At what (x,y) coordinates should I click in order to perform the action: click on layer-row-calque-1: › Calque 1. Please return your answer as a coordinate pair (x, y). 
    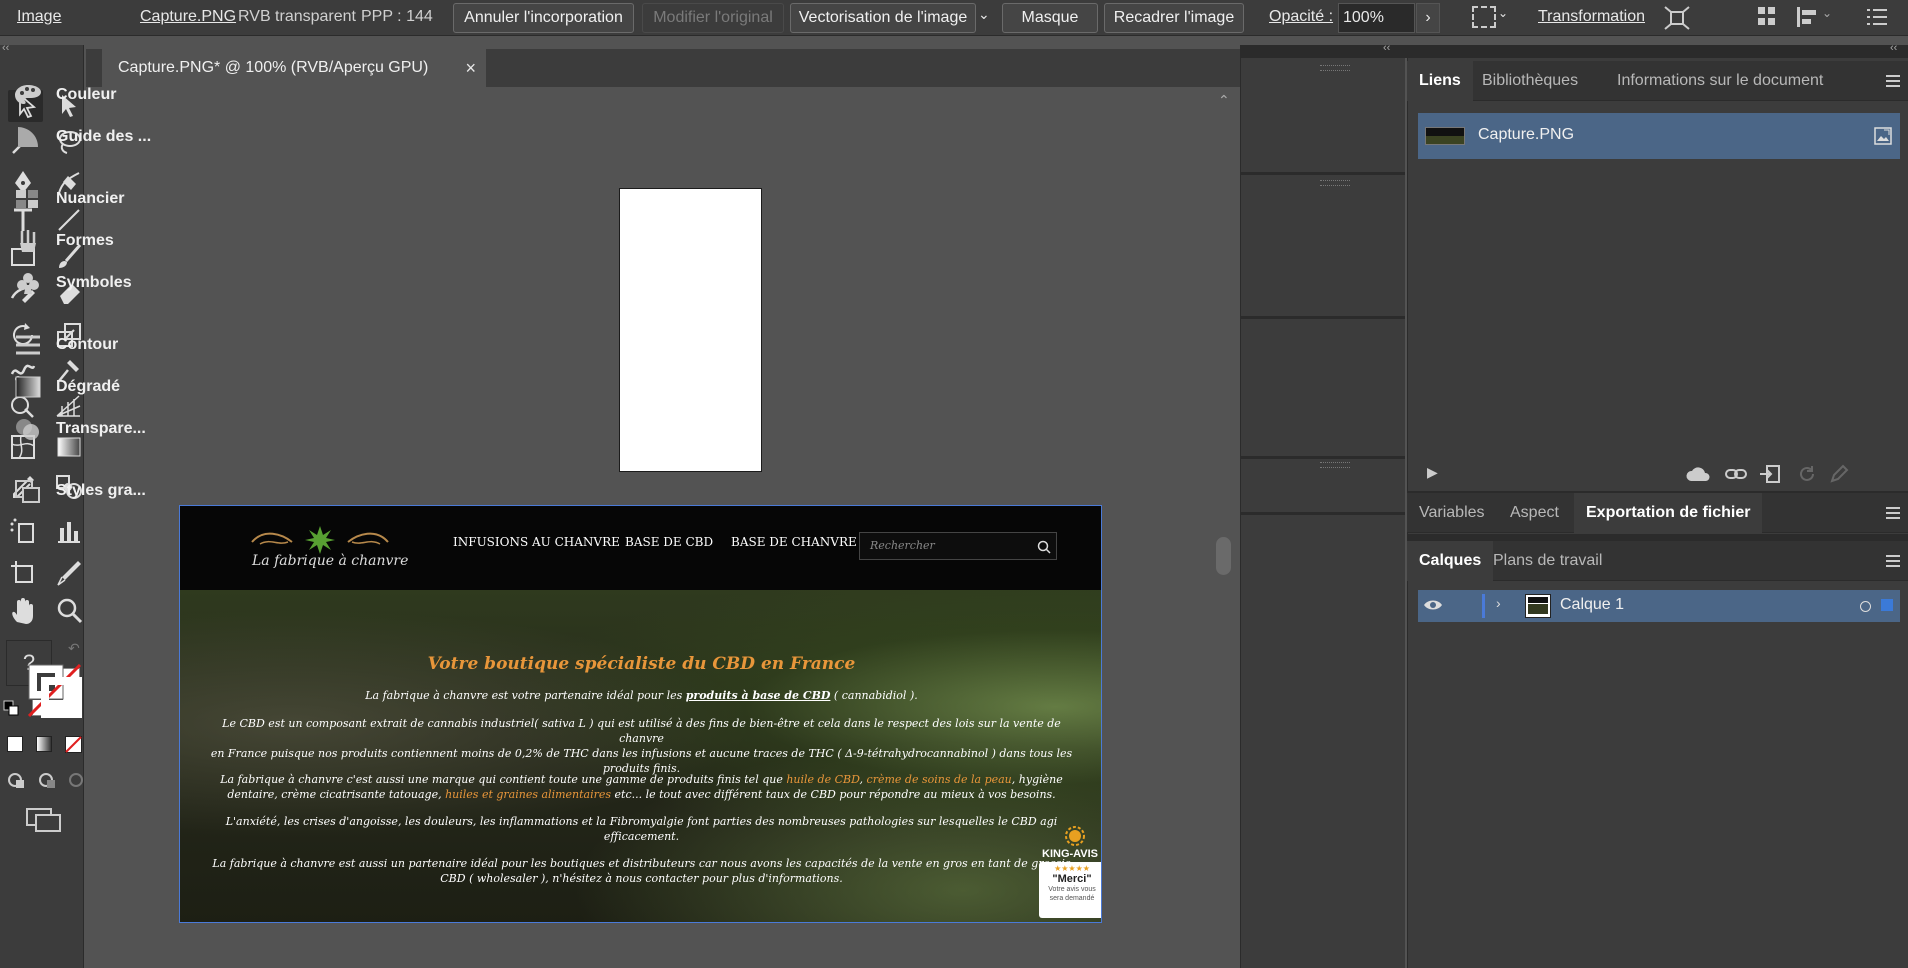
    Looking at the image, I should click on (1659, 606).